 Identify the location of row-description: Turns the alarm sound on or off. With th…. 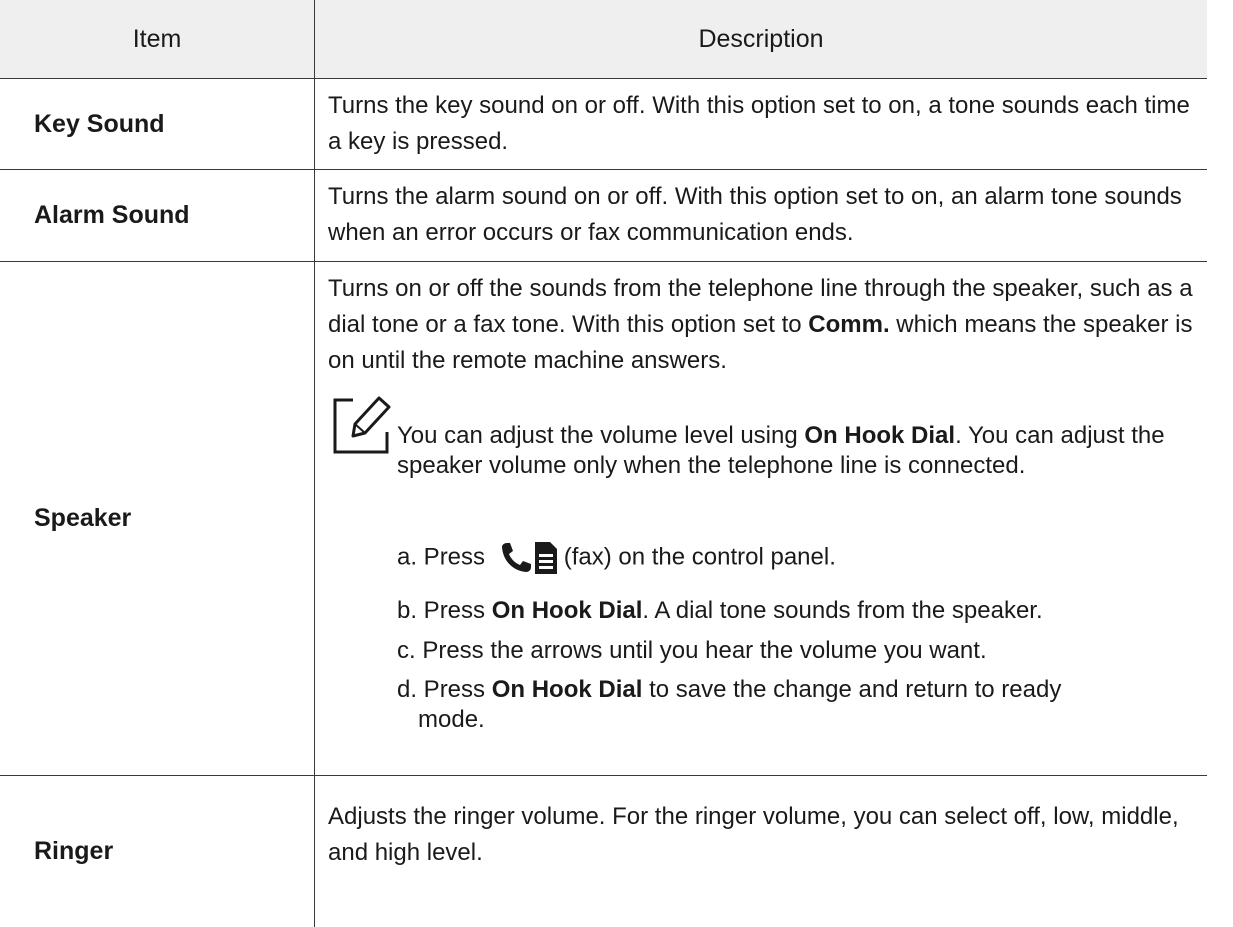
(755, 214).